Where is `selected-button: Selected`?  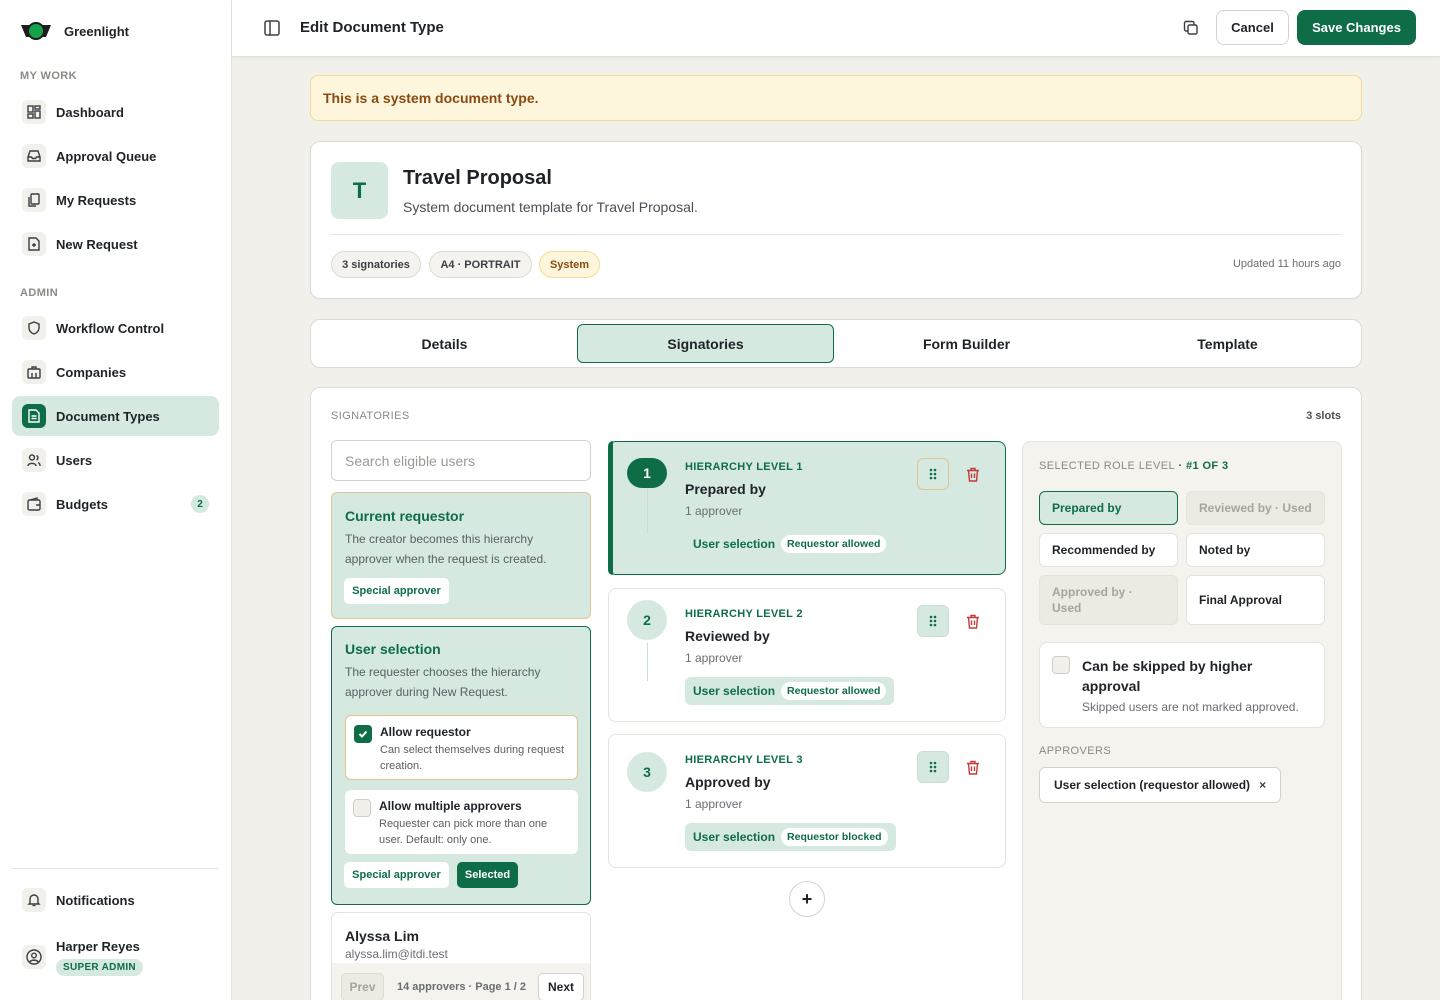
selected-button: Selected is located at coordinates (487, 875).